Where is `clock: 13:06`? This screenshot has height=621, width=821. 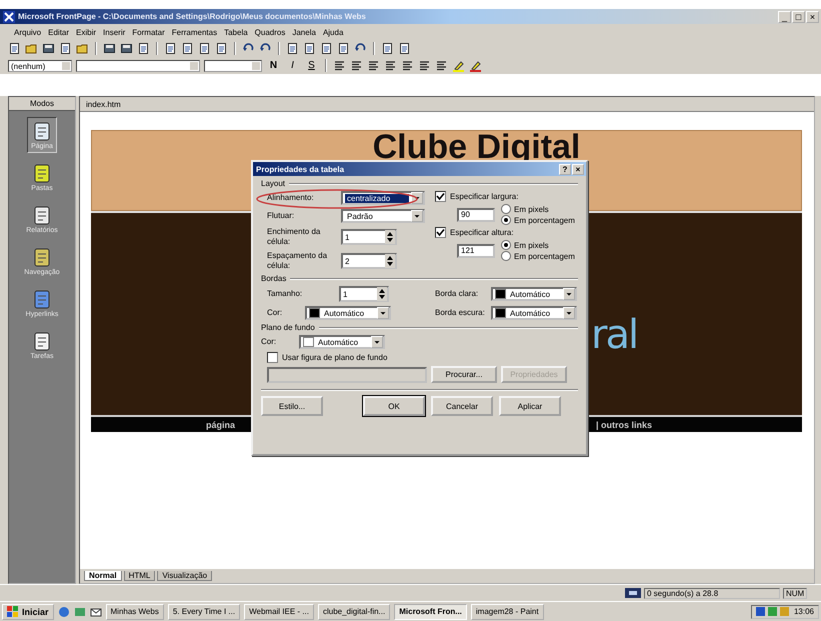
clock: 13:06 is located at coordinates (804, 611).